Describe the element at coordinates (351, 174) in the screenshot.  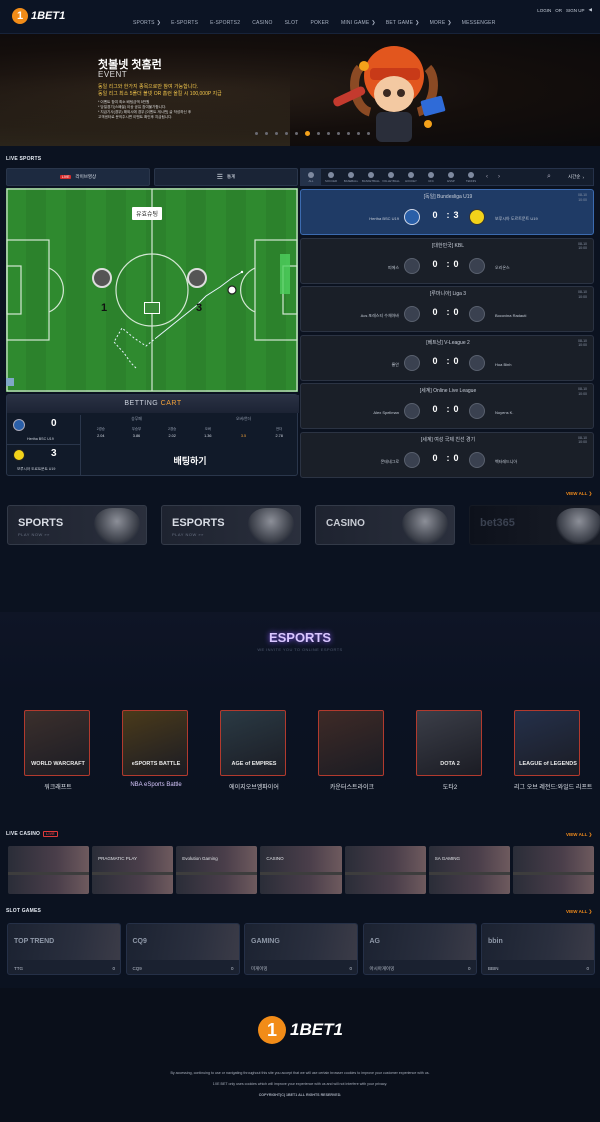
I see `baseball-icon` at that location.